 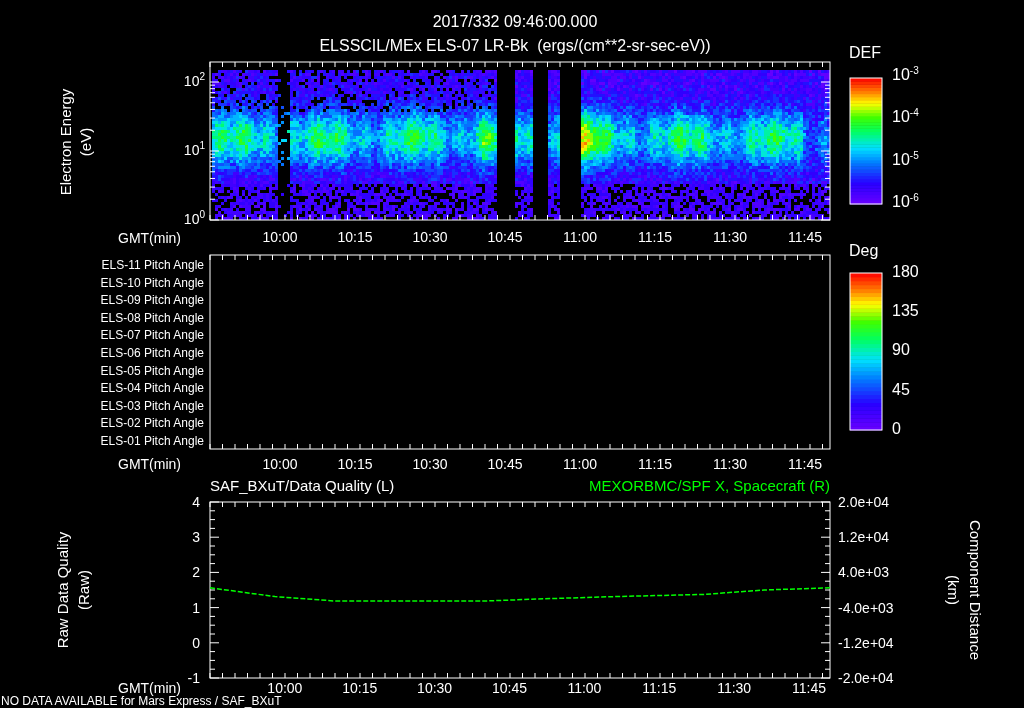 I want to click on colorbar-label: 45, so click(x=901, y=389).